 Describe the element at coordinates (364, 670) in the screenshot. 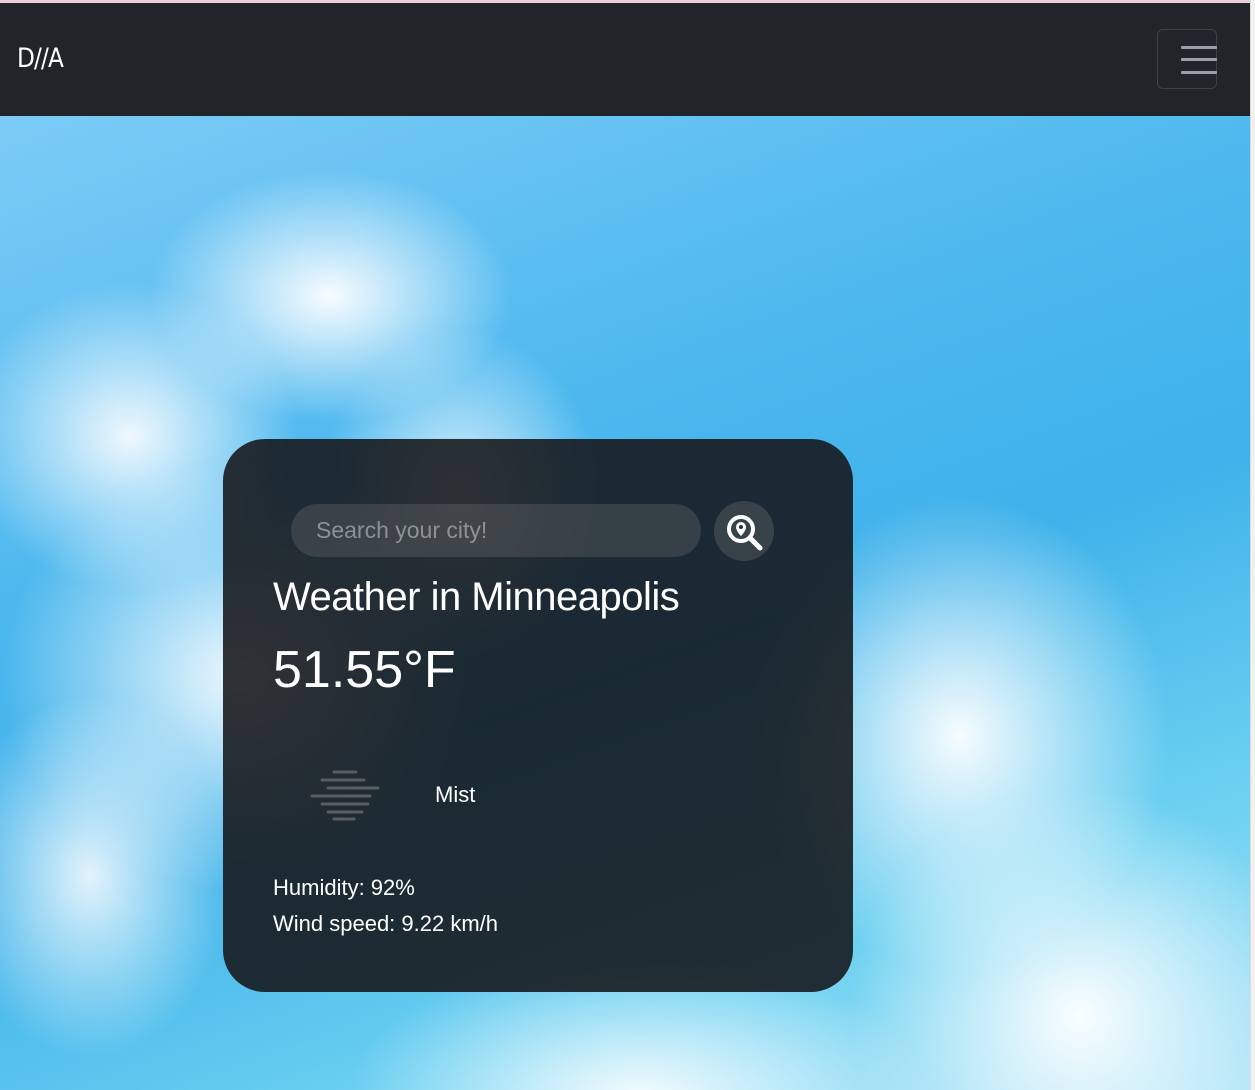

I see `temperature-value: 51.55°F` at that location.